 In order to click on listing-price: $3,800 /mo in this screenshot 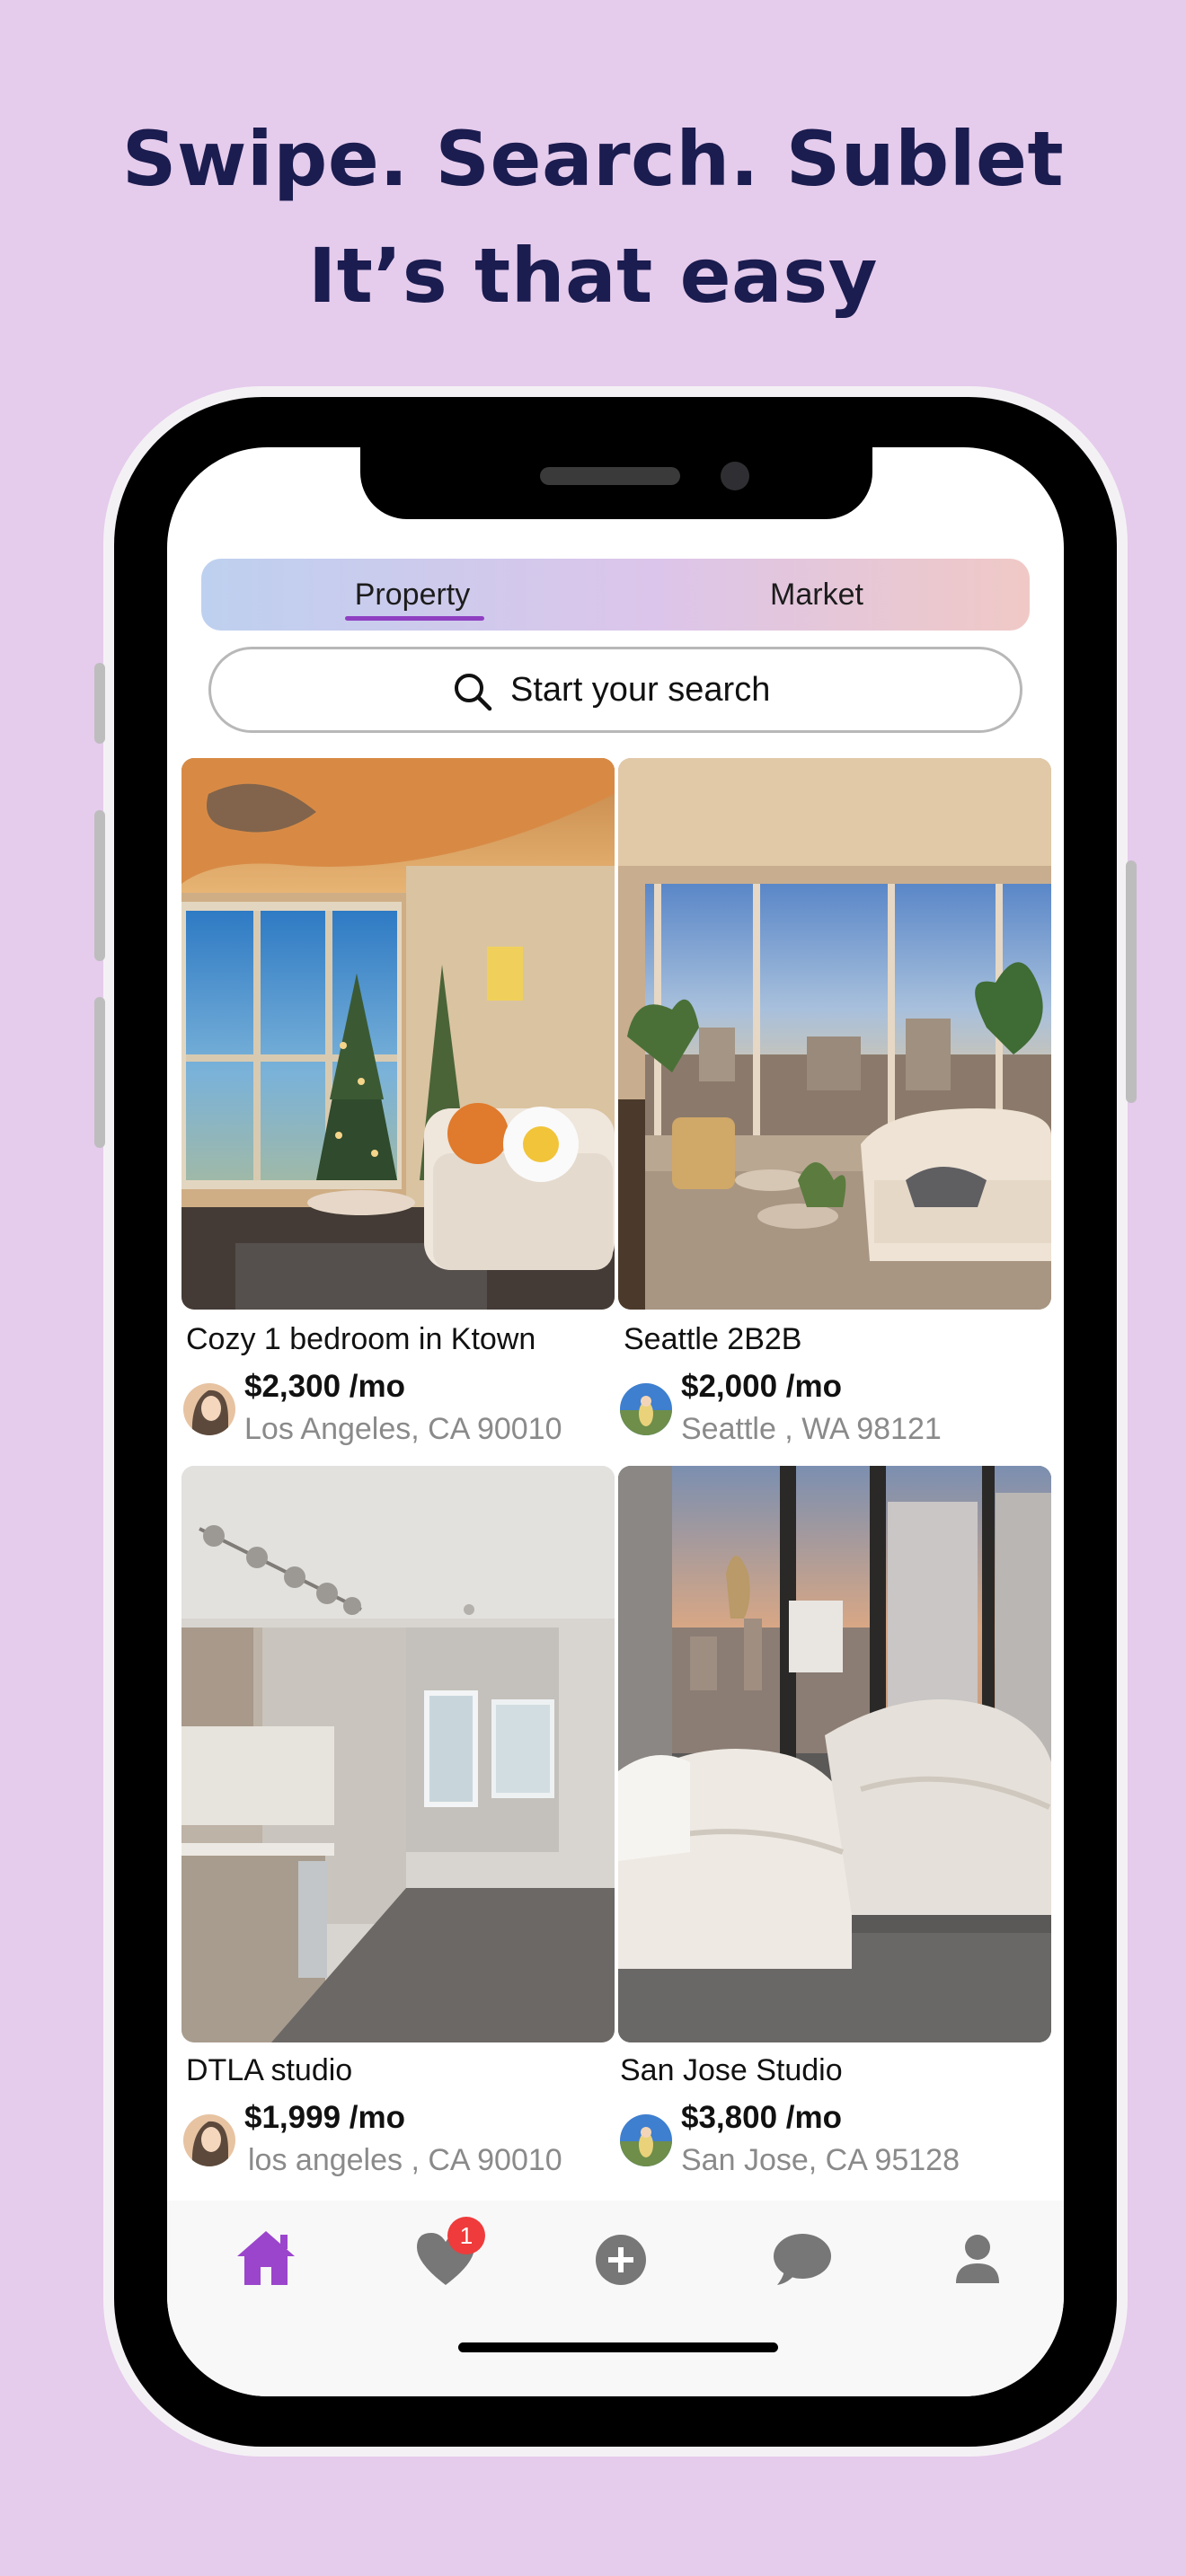, I will do `click(761, 2117)`.